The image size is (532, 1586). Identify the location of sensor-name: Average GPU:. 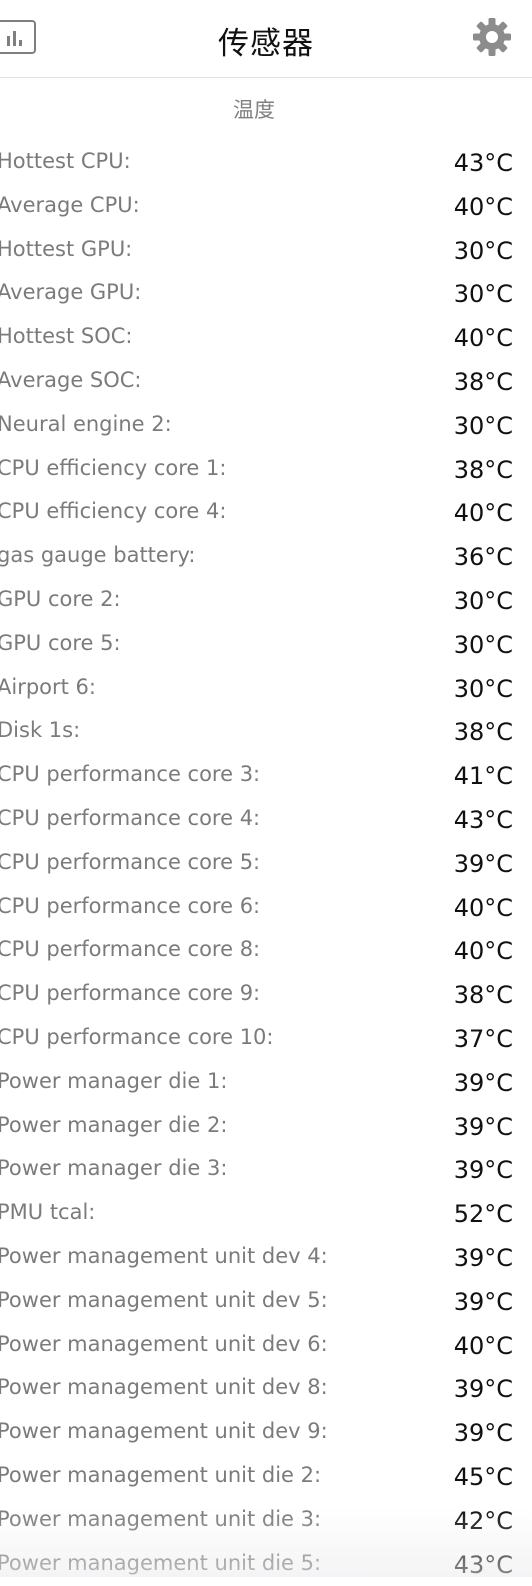
(70, 292).